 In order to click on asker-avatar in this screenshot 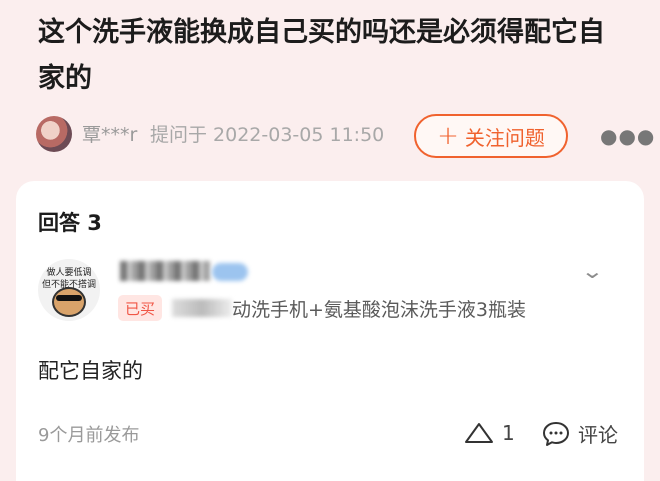, I will do `click(54, 134)`.